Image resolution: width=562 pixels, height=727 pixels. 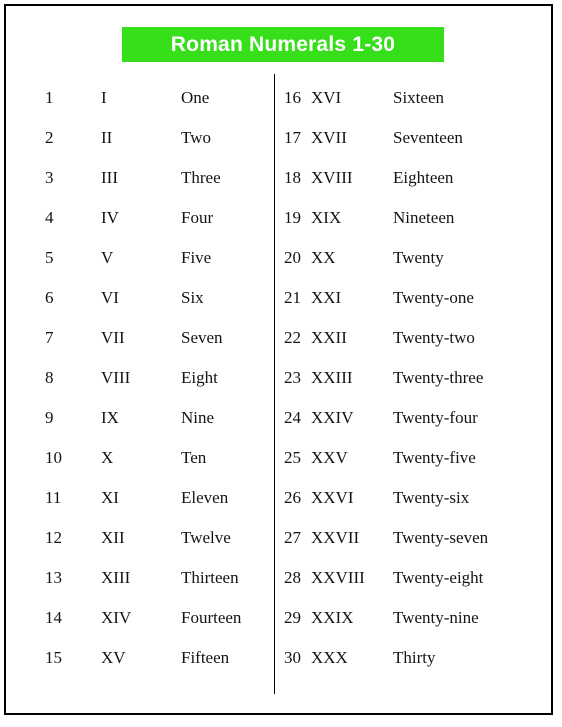 I want to click on title-banner: Roman Numerals 1-30, so click(x=283, y=44).